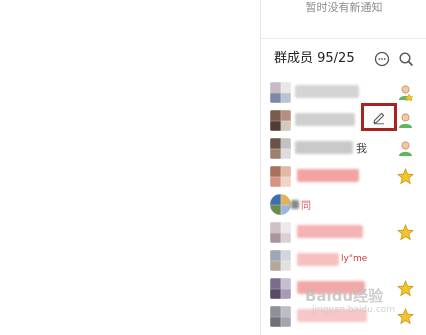  I want to click on members-title: 群成员 95/25, so click(314, 58).